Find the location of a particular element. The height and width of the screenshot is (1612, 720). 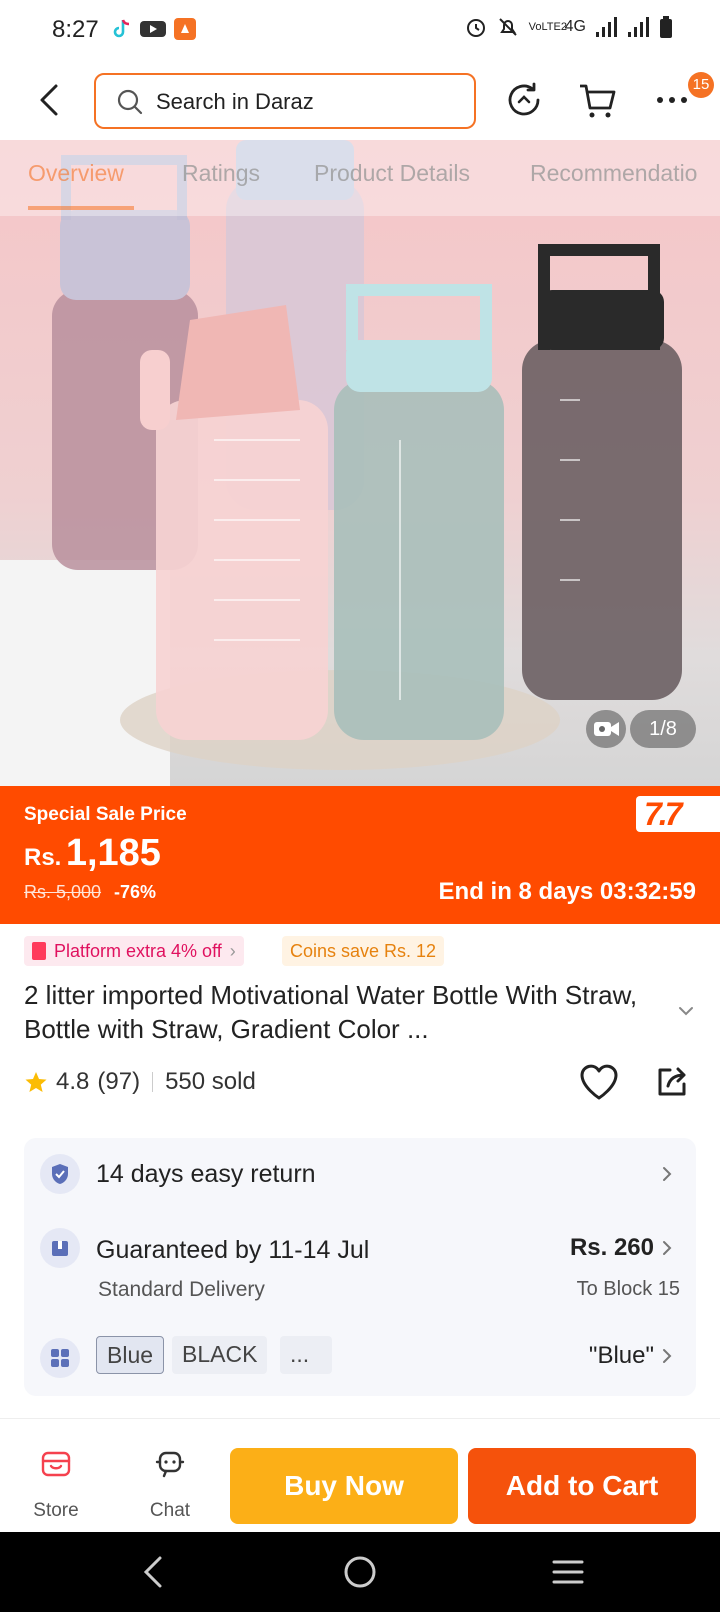

nav-recents-icon is located at coordinates (568, 1572).